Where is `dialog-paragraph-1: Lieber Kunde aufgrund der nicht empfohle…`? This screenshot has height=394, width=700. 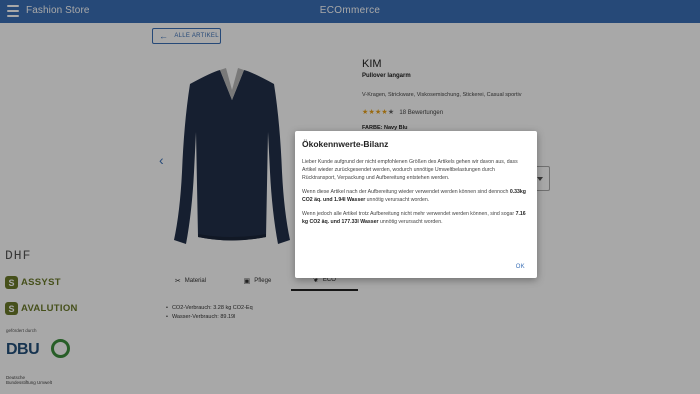
dialog-paragraph-1: Lieber Kunde aufgrund der nicht empfohle… is located at coordinates (410, 170).